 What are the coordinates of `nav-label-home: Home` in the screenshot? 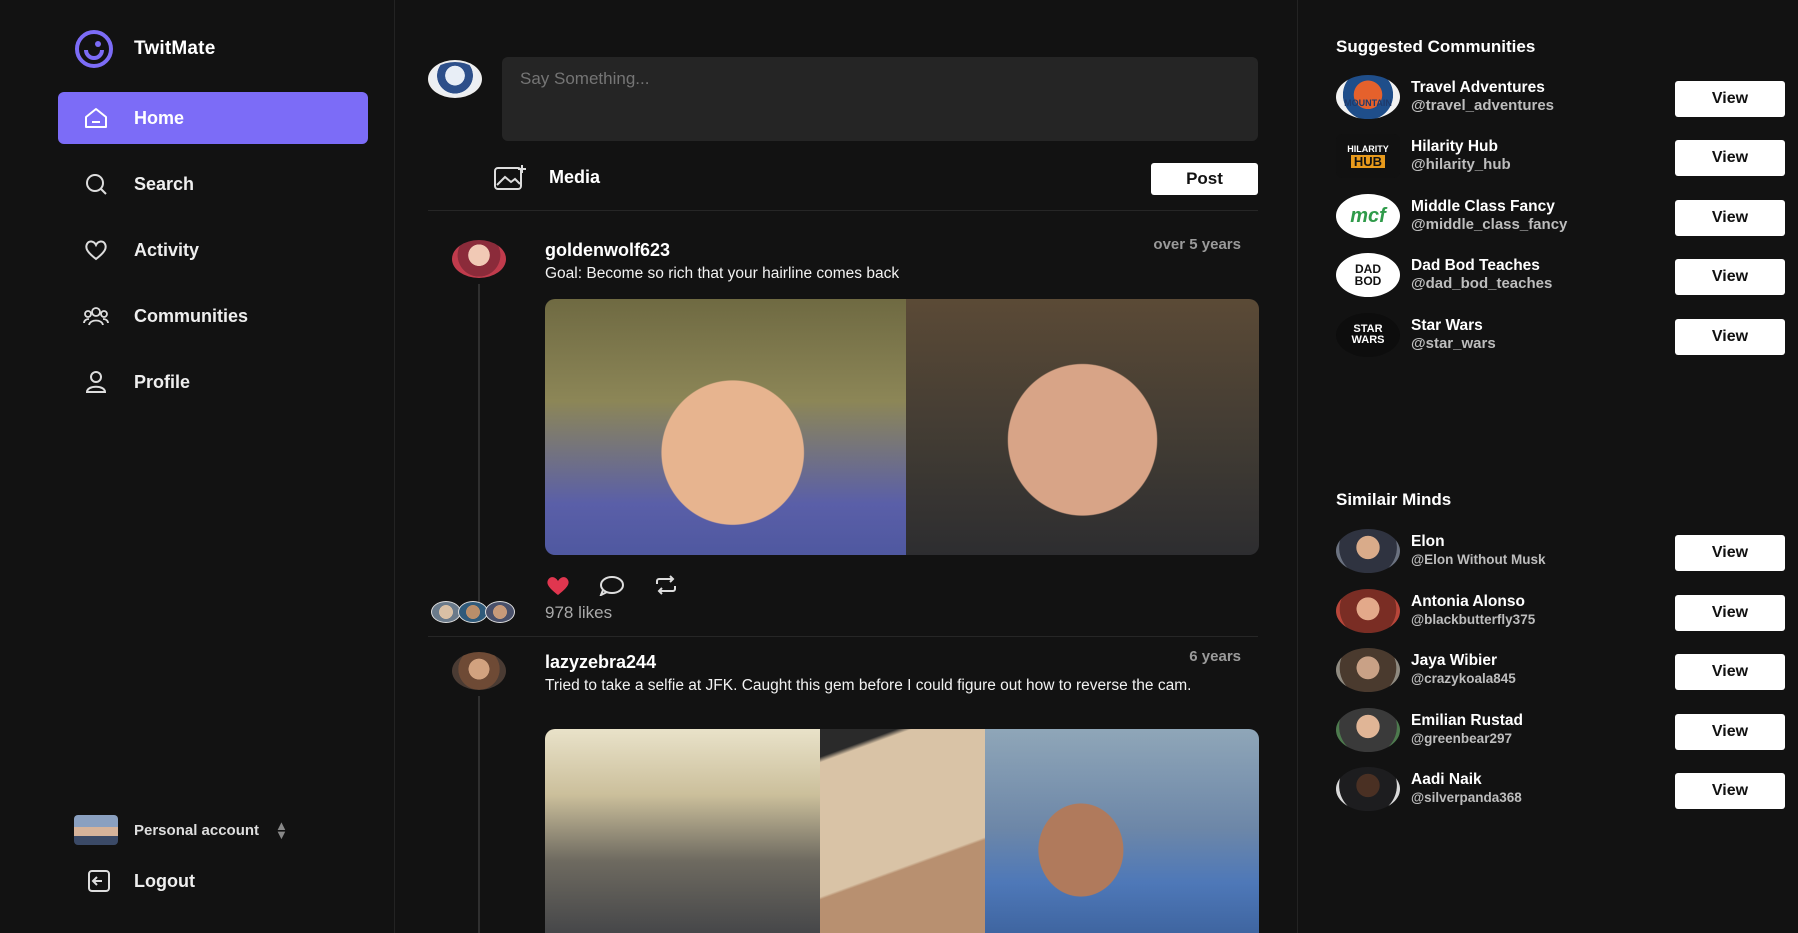 It's located at (159, 117).